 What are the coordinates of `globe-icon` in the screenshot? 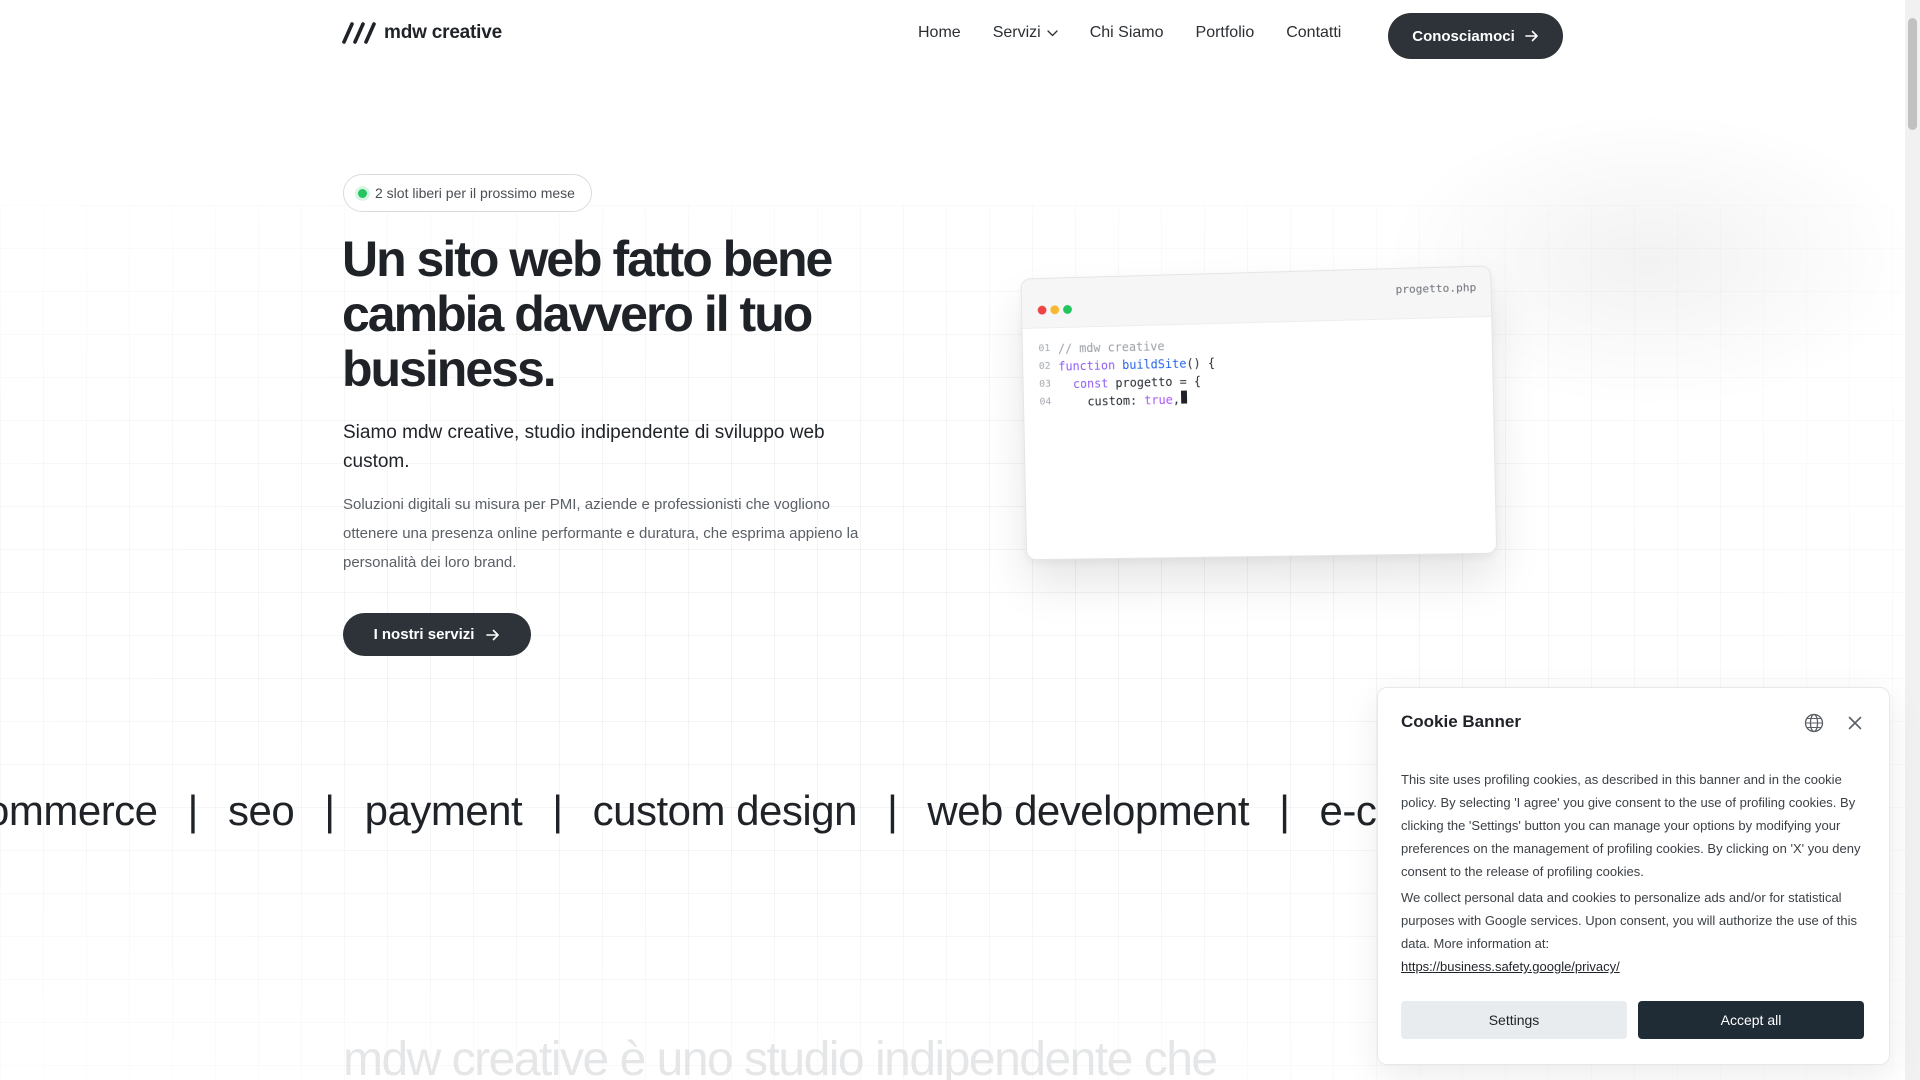 It's located at (1814, 723).